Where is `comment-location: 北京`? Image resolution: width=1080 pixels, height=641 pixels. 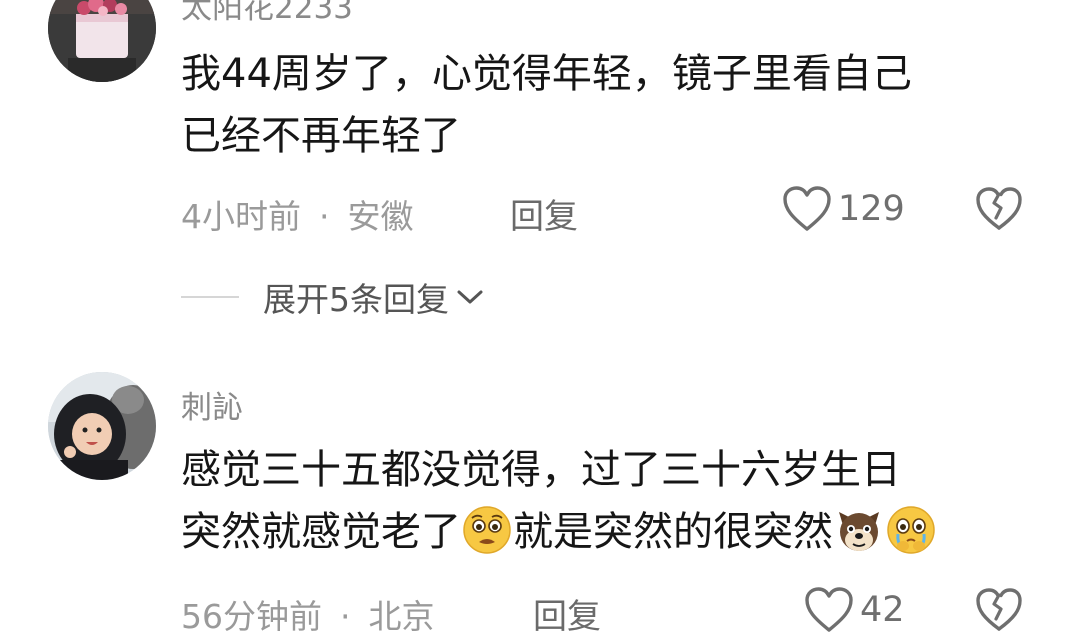 comment-location: 北京 is located at coordinates (401, 616).